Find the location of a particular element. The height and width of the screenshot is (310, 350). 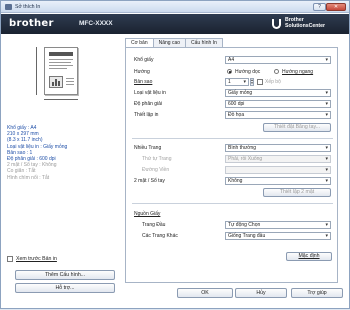

ok-button: OK is located at coordinates (205, 293).